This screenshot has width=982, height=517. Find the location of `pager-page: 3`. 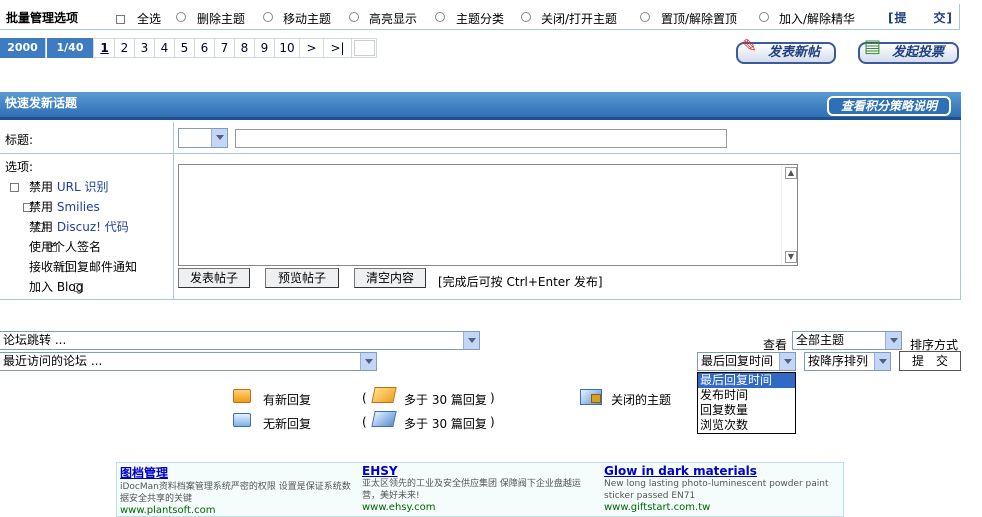

pager-page: 3 is located at coordinates (145, 48).